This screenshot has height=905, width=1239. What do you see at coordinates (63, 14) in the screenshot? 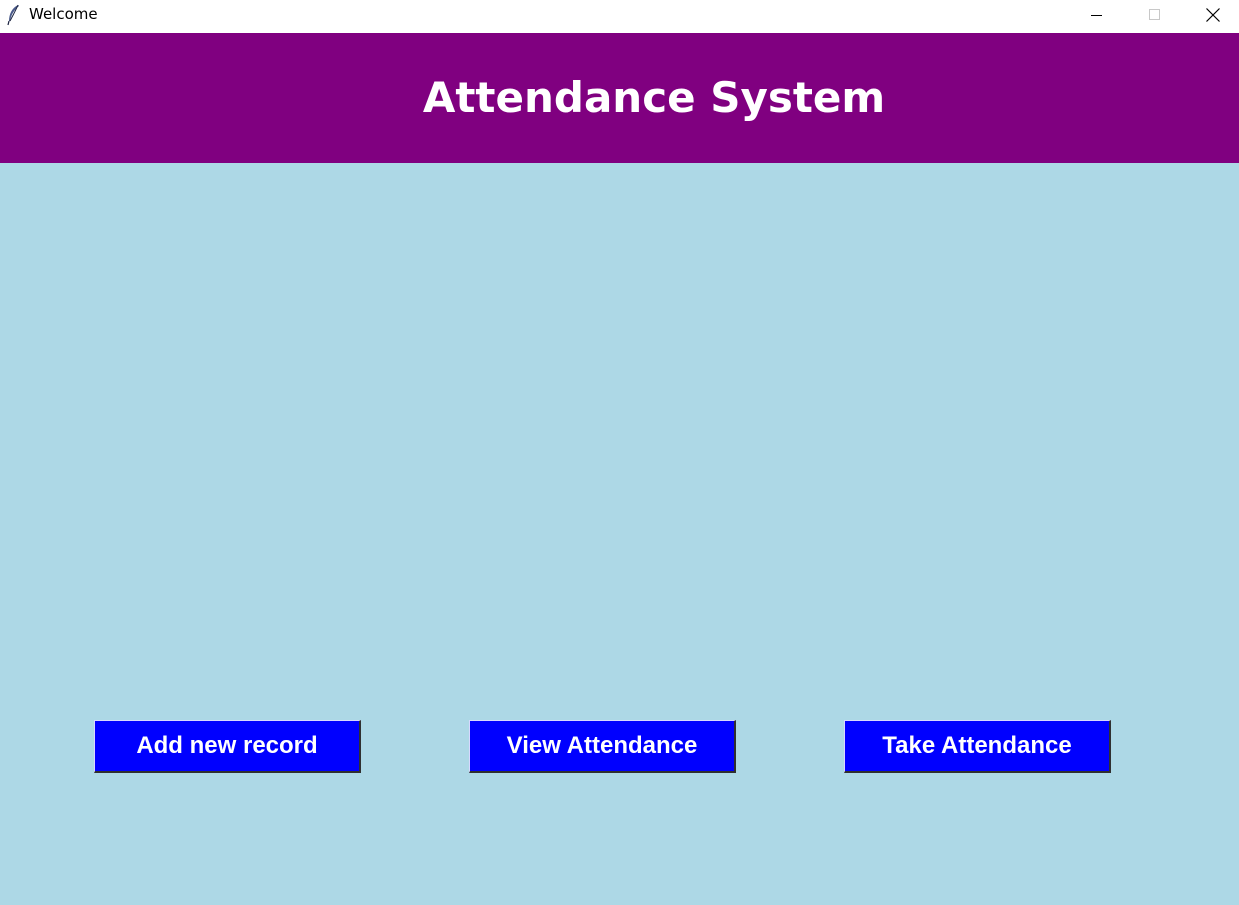
I see `window-title: Welcome` at bounding box center [63, 14].